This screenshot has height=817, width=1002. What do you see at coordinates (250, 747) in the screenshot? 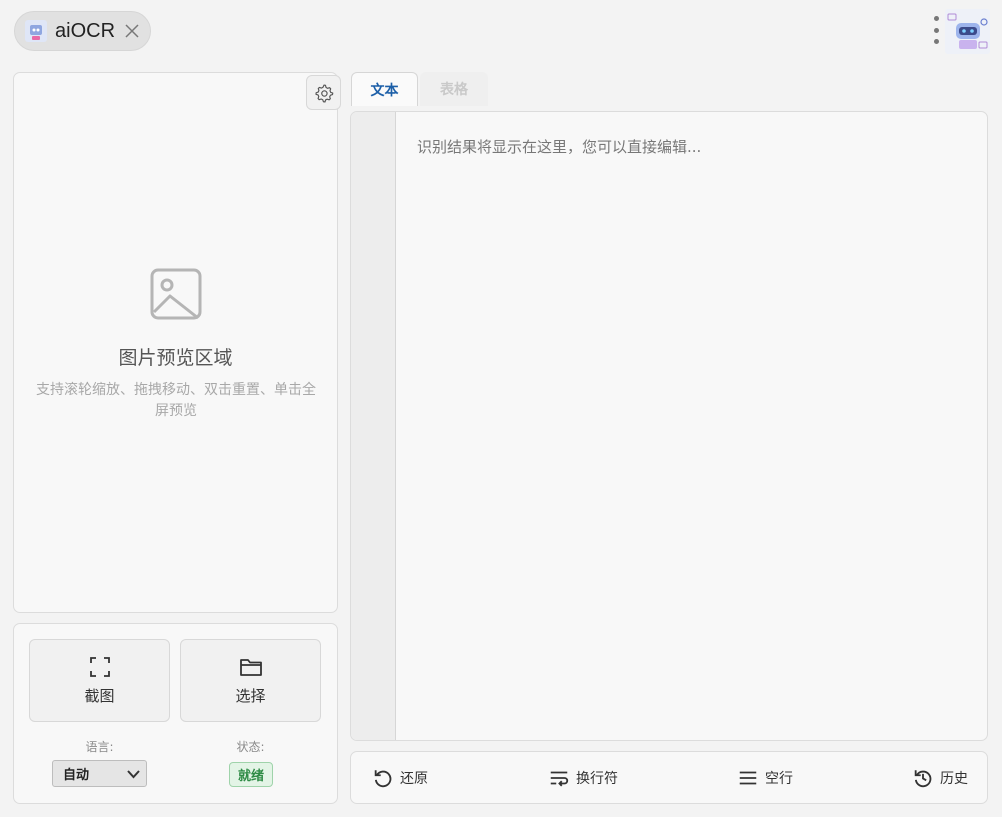
I see `status-label: 状态:` at bounding box center [250, 747].